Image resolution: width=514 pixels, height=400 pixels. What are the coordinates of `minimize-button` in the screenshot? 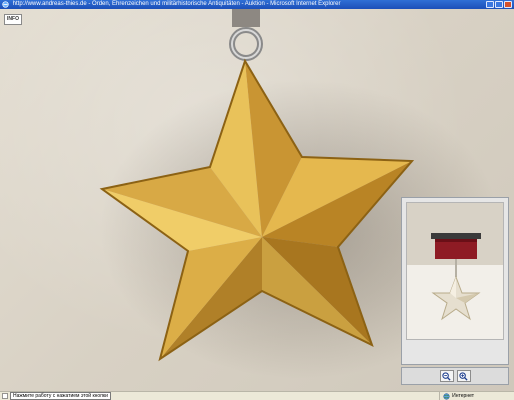 It's located at (490, 4).